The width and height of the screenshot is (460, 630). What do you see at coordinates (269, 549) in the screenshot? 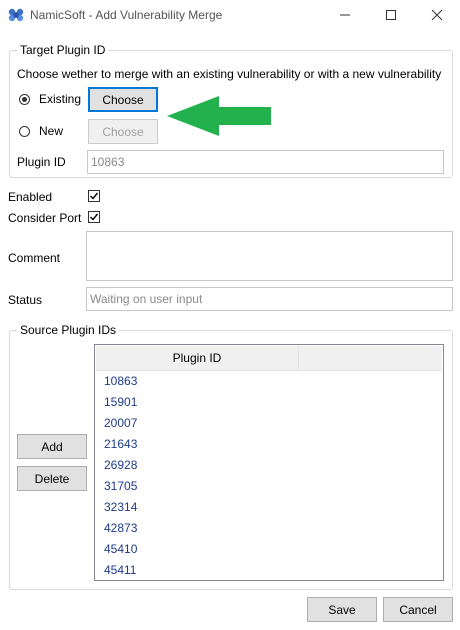
I see `table-row: 45410` at bounding box center [269, 549].